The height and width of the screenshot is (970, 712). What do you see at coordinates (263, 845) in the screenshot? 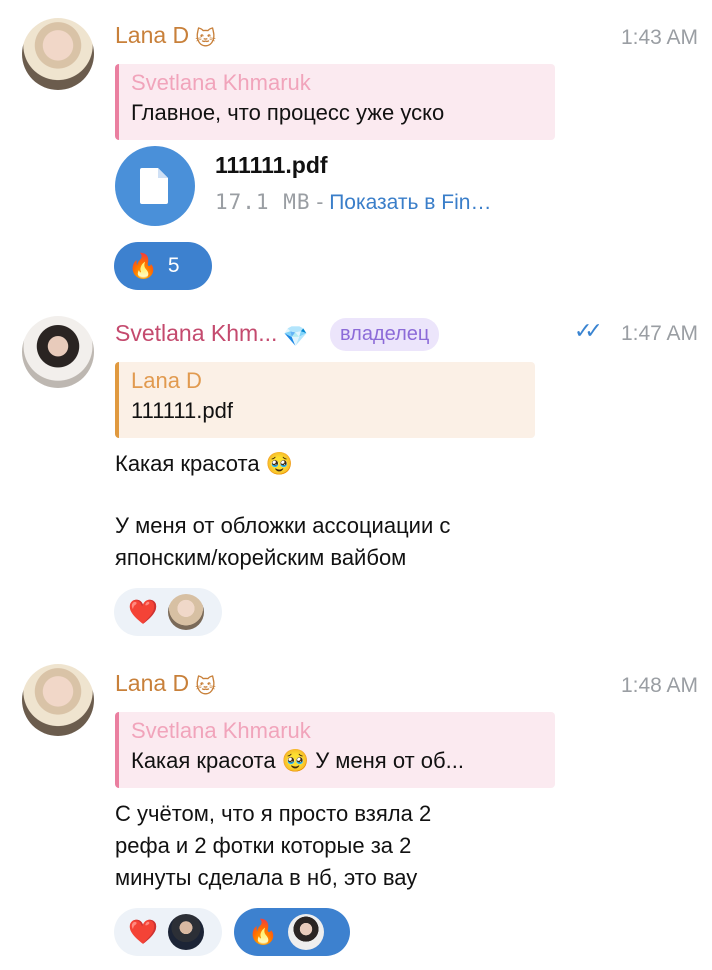
I see `message-text-line: рефа и 2 фотки которые за 2` at bounding box center [263, 845].